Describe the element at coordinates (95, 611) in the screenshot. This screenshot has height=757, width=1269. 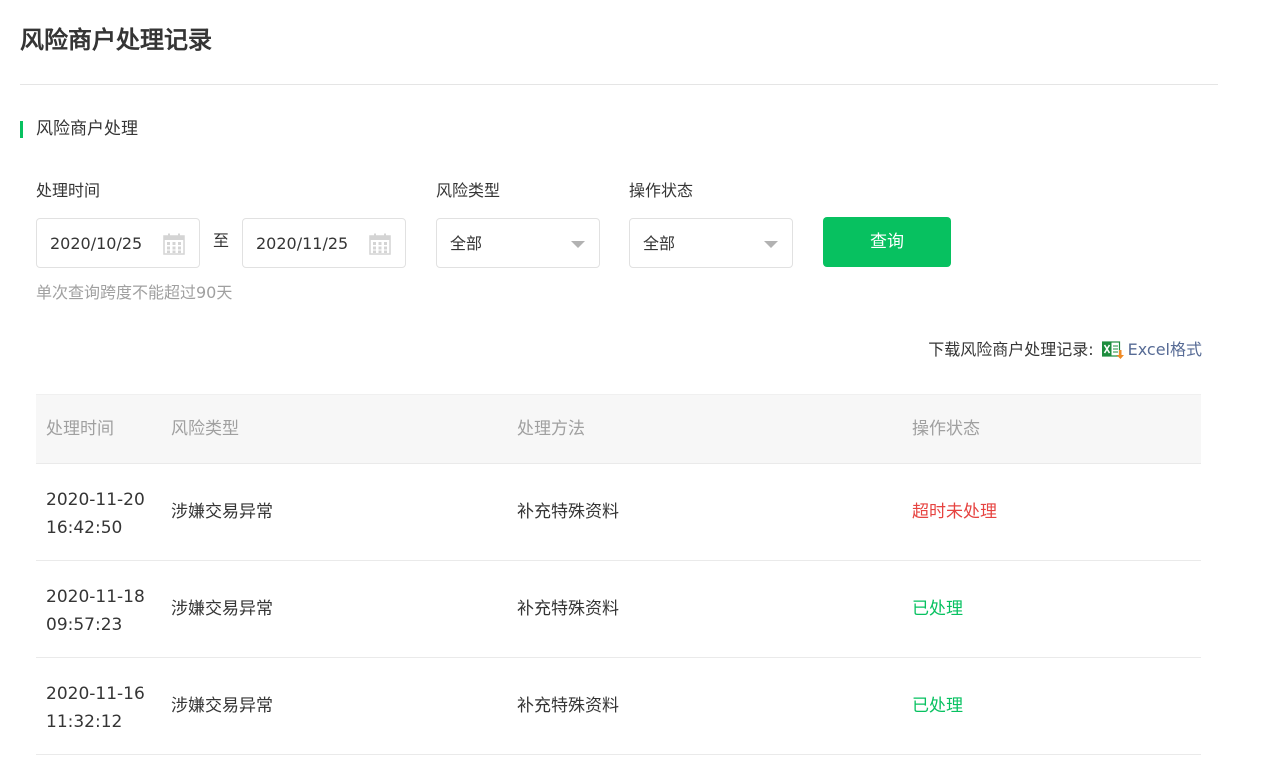
I see `cell-time: 2020-11-18 09:57:23` at that location.